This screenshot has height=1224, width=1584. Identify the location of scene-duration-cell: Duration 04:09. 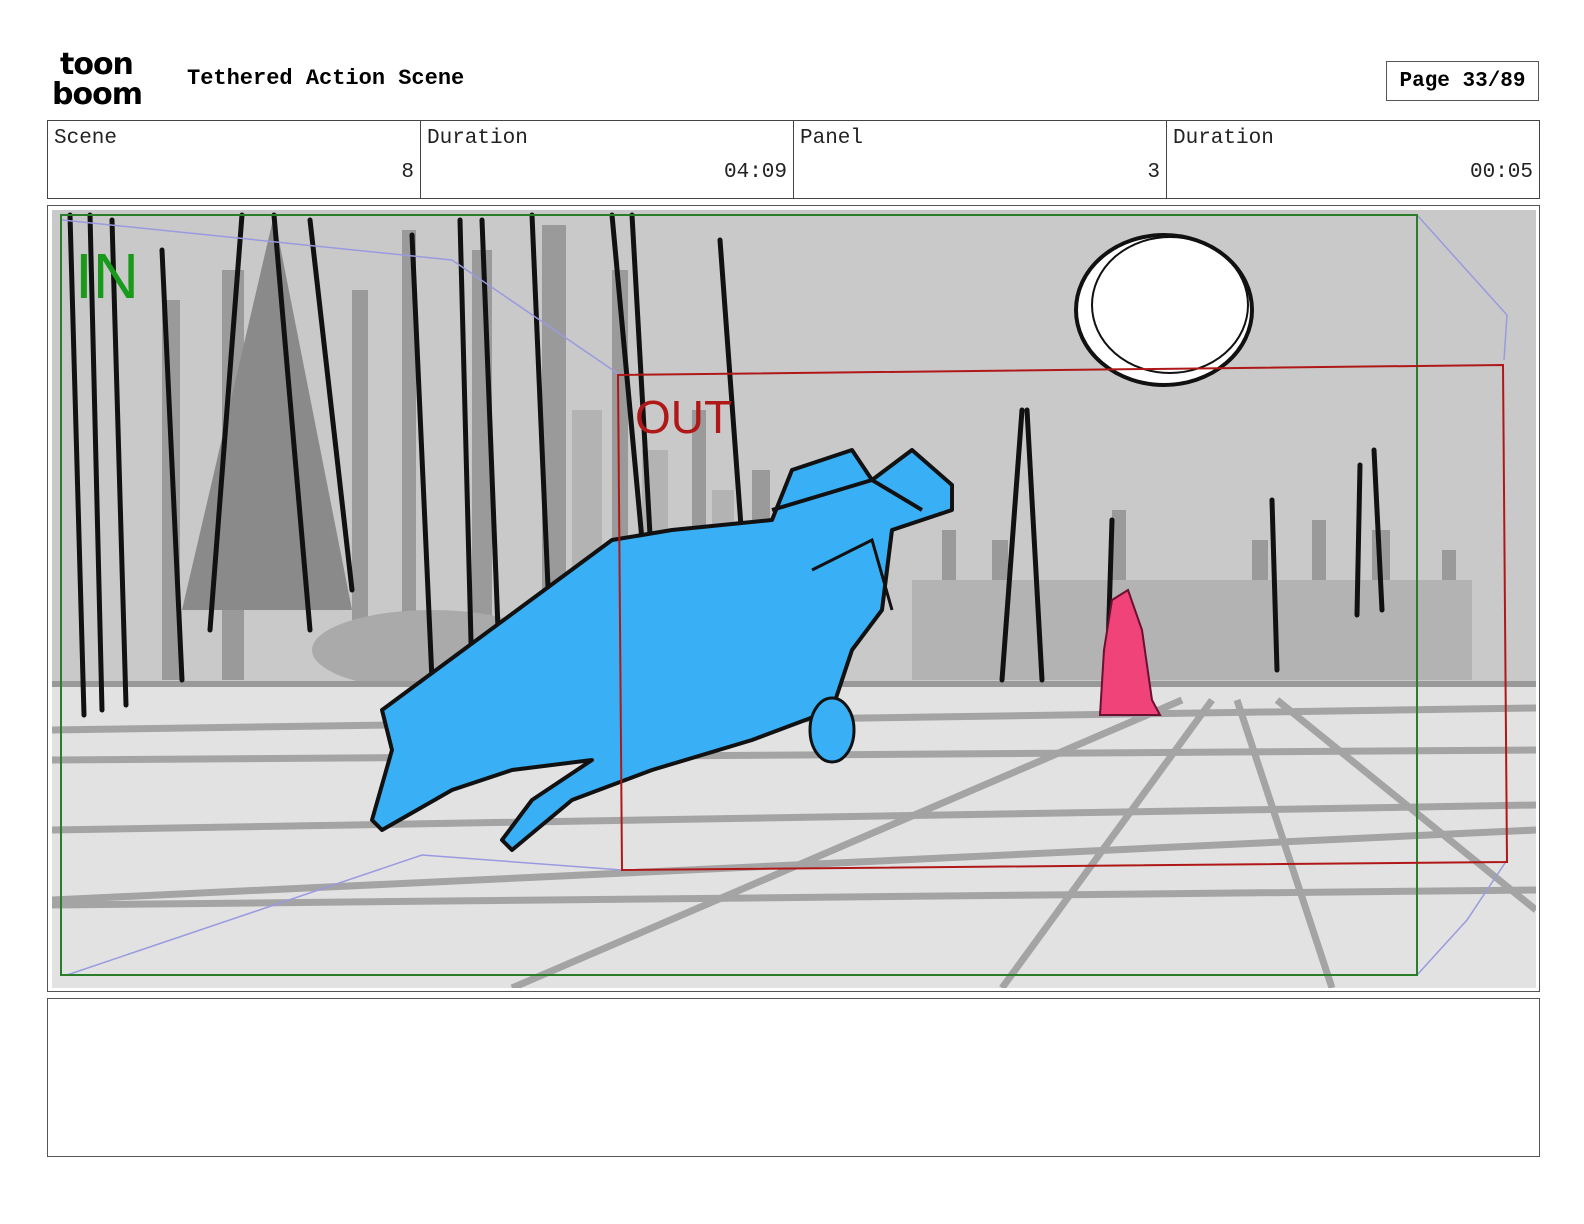
(607, 159).